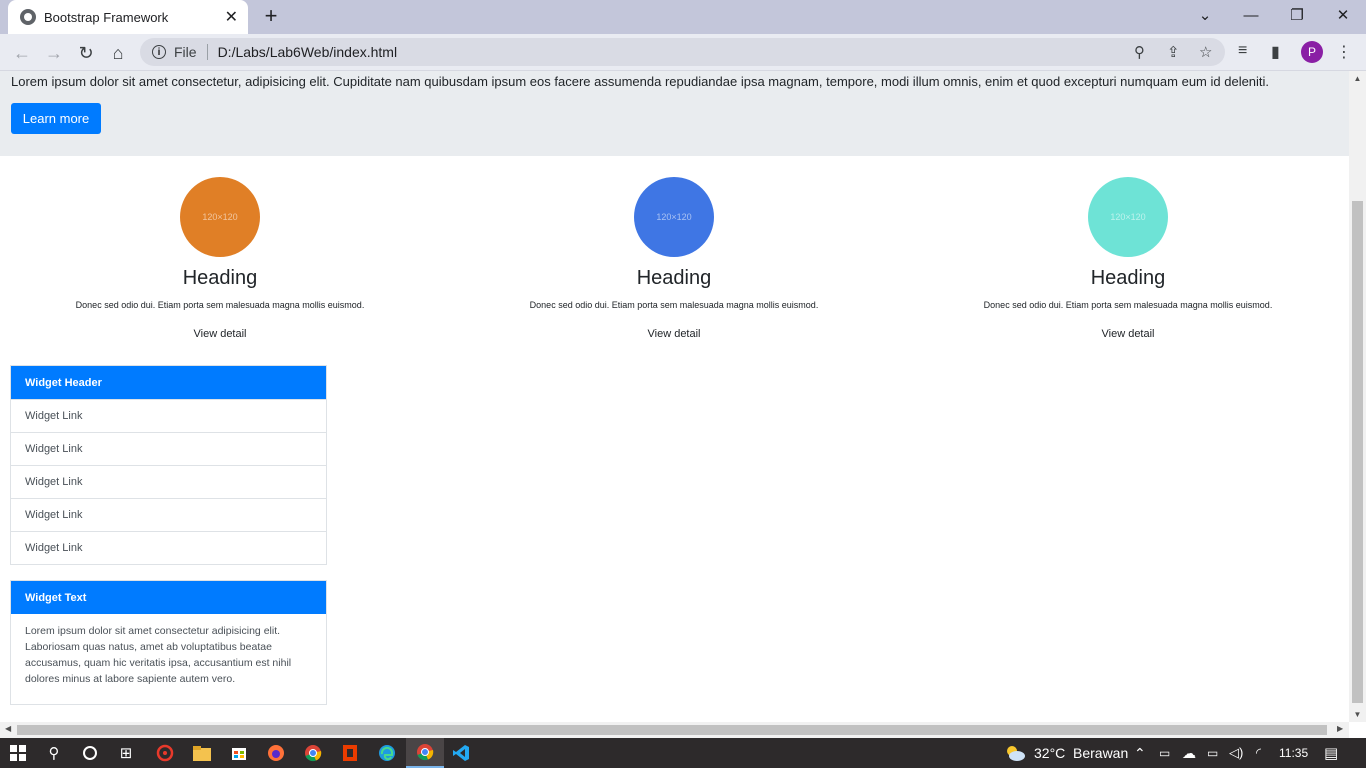 Image resolution: width=1366 pixels, height=768 pixels. What do you see at coordinates (1164, 753) in the screenshot?
I see `meet-now-icon: ▭` at bounding box center [1164, 753].